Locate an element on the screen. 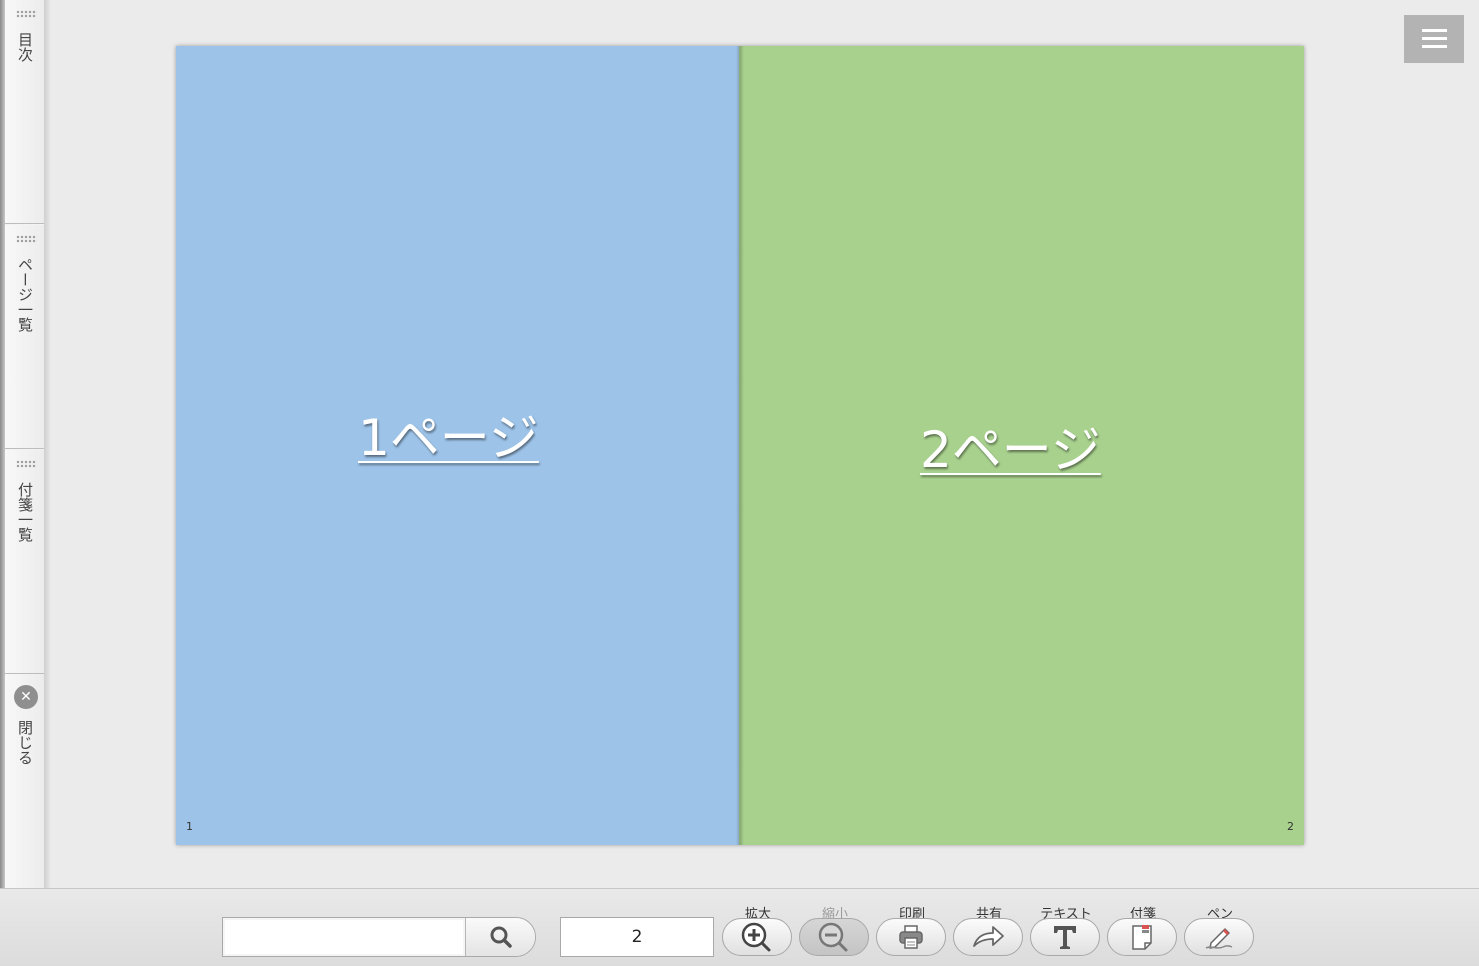 The height and width of the screenshot is (966, 1479). zoom-in-button is located at coordinates (757, 937).